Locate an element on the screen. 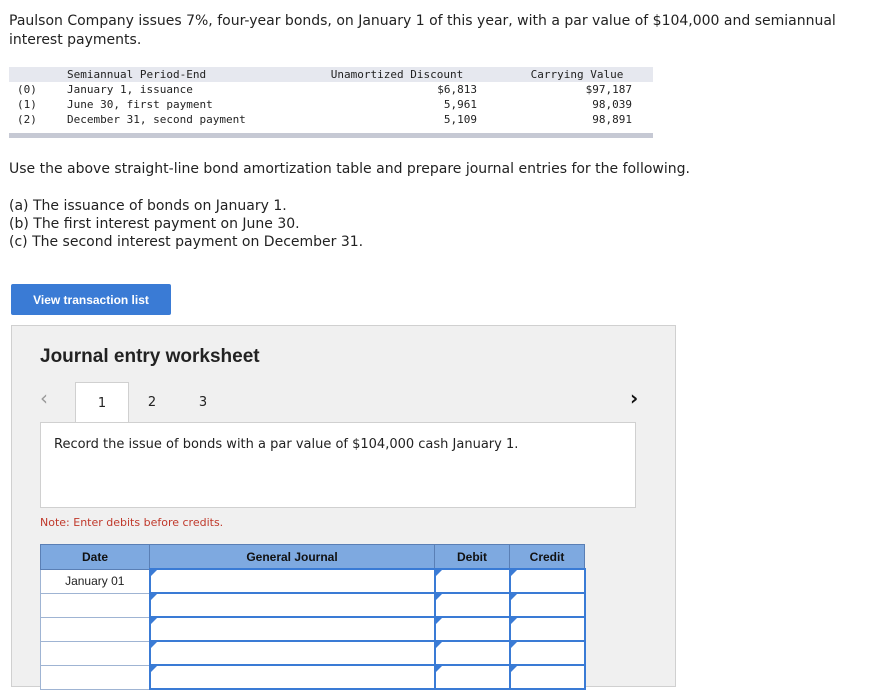 The image size is (893, 690). table-row: January 01 is located at coordinates (313, 581).